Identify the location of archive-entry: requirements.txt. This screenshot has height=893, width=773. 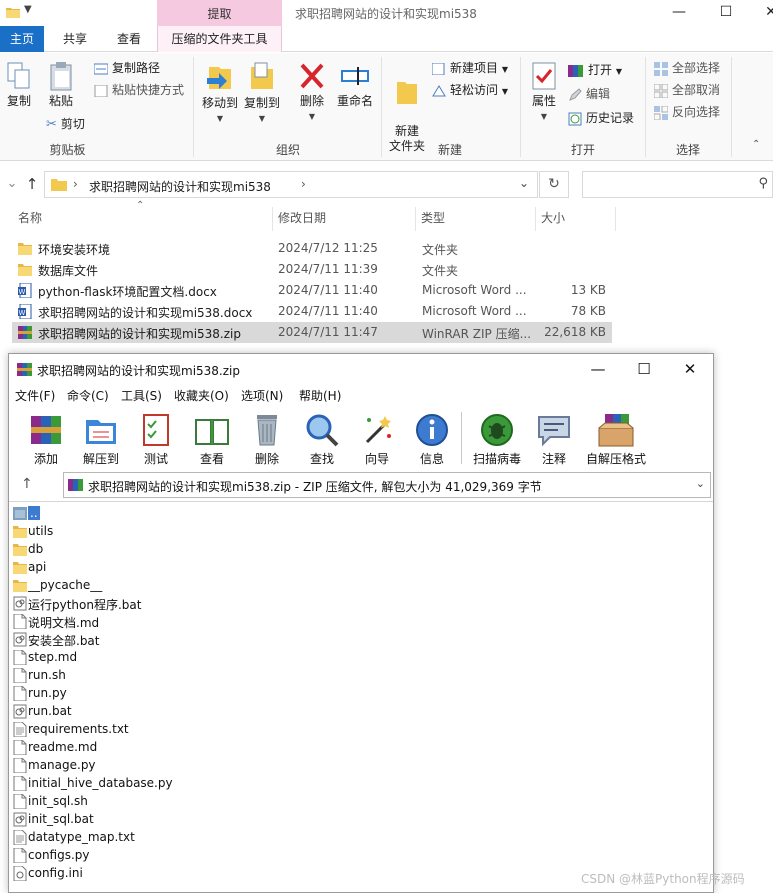
(262, 730).